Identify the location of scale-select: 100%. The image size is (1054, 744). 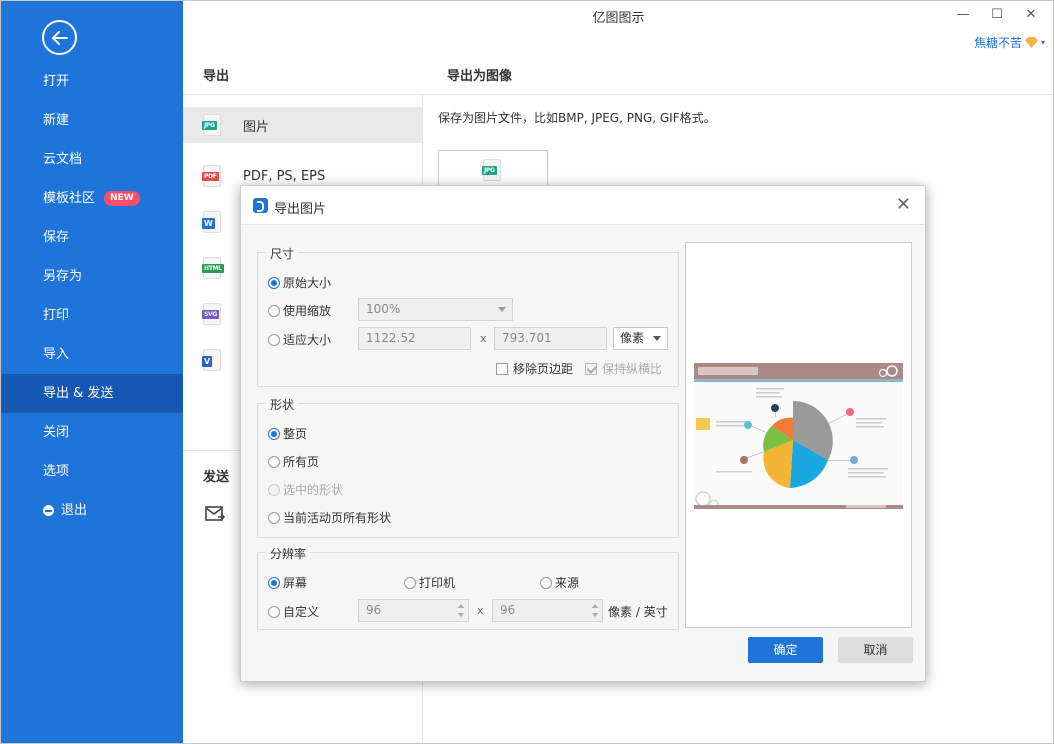
(435, 309).